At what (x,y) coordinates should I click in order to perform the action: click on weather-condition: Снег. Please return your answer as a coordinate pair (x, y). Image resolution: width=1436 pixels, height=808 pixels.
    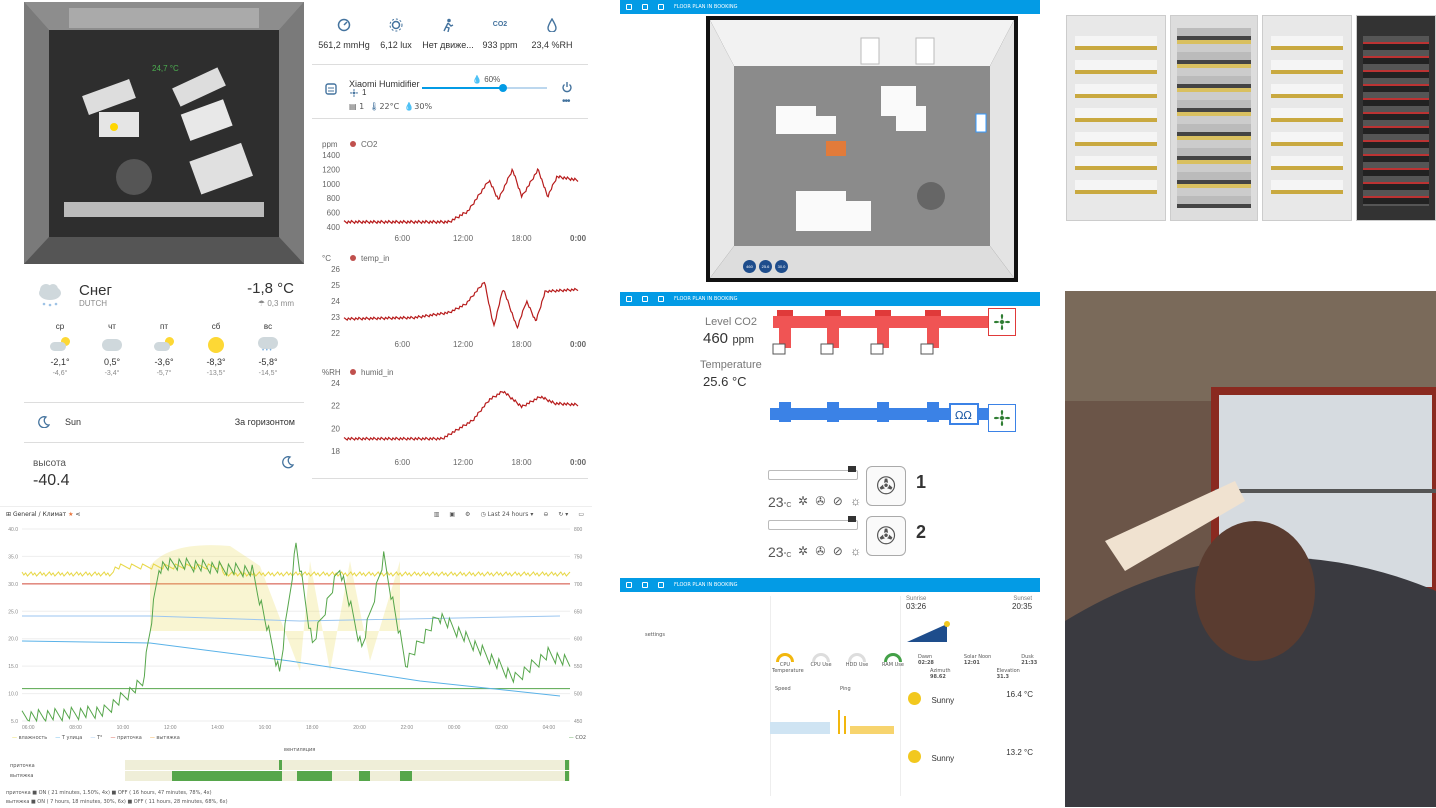
    Looking at the image, I should click on (95, 290).